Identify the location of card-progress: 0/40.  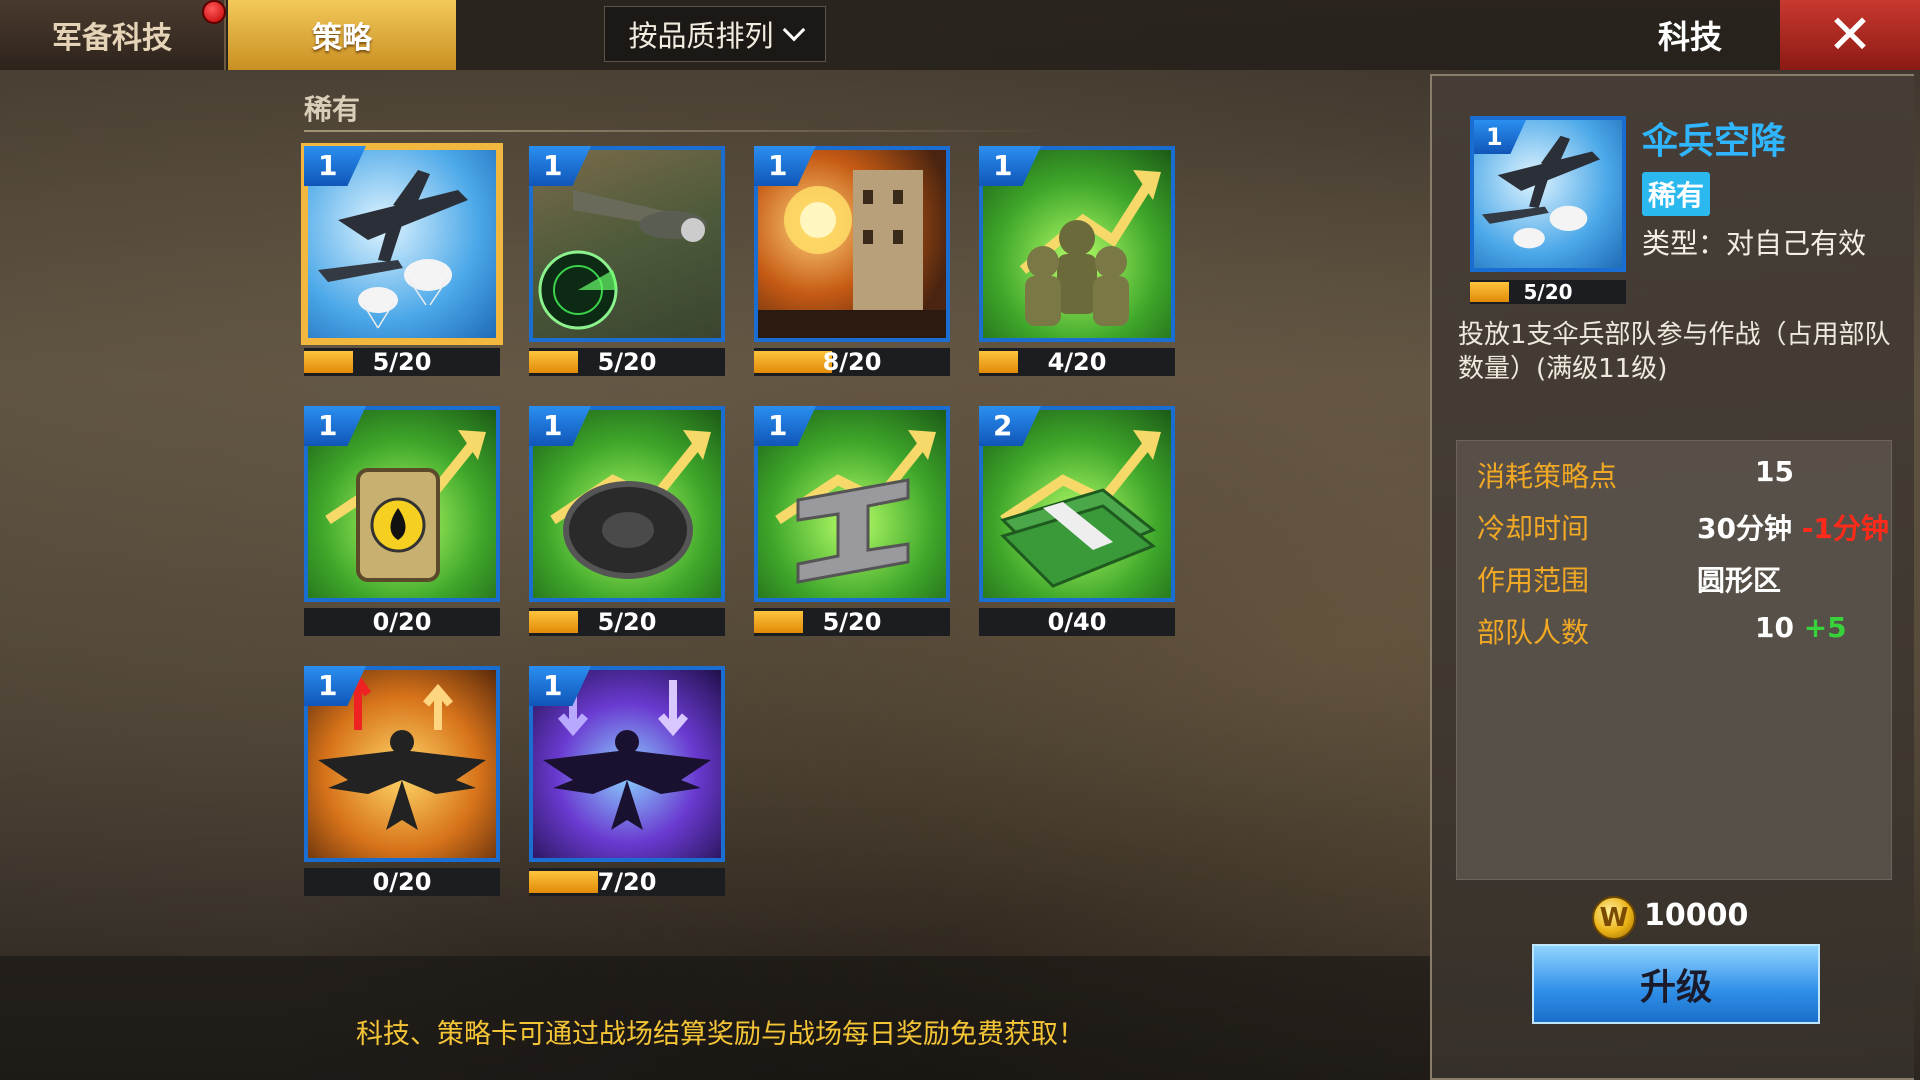
(1077, 622).